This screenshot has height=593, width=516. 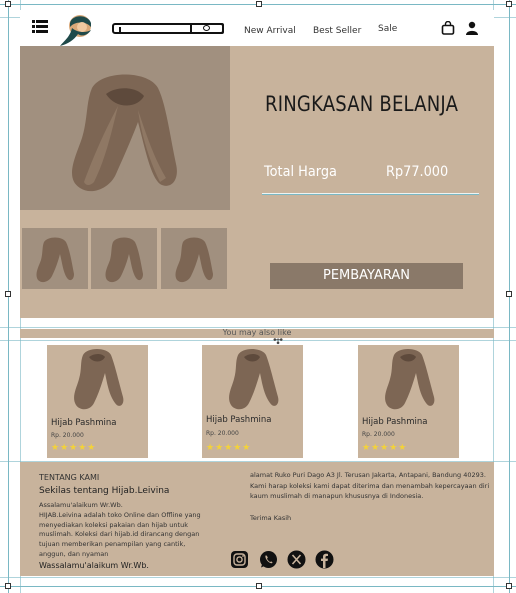 What do you see at coordinates (472, 28) in the screenshot?
I see `user-icon` at bounding box center [472, 28].